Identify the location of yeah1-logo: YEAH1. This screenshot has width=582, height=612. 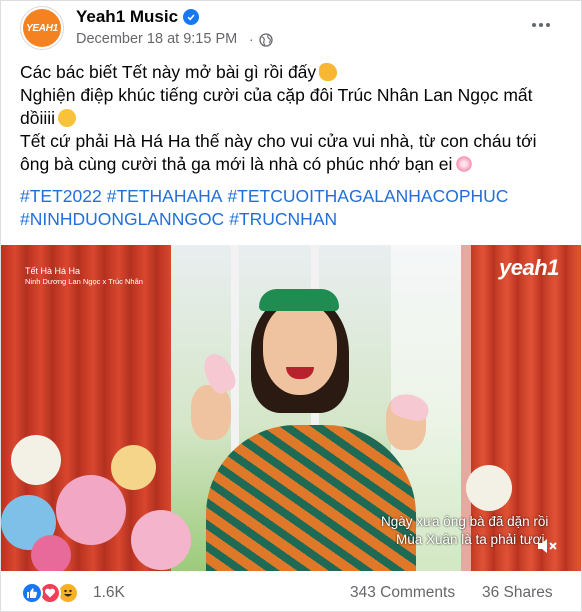
(42, 28).